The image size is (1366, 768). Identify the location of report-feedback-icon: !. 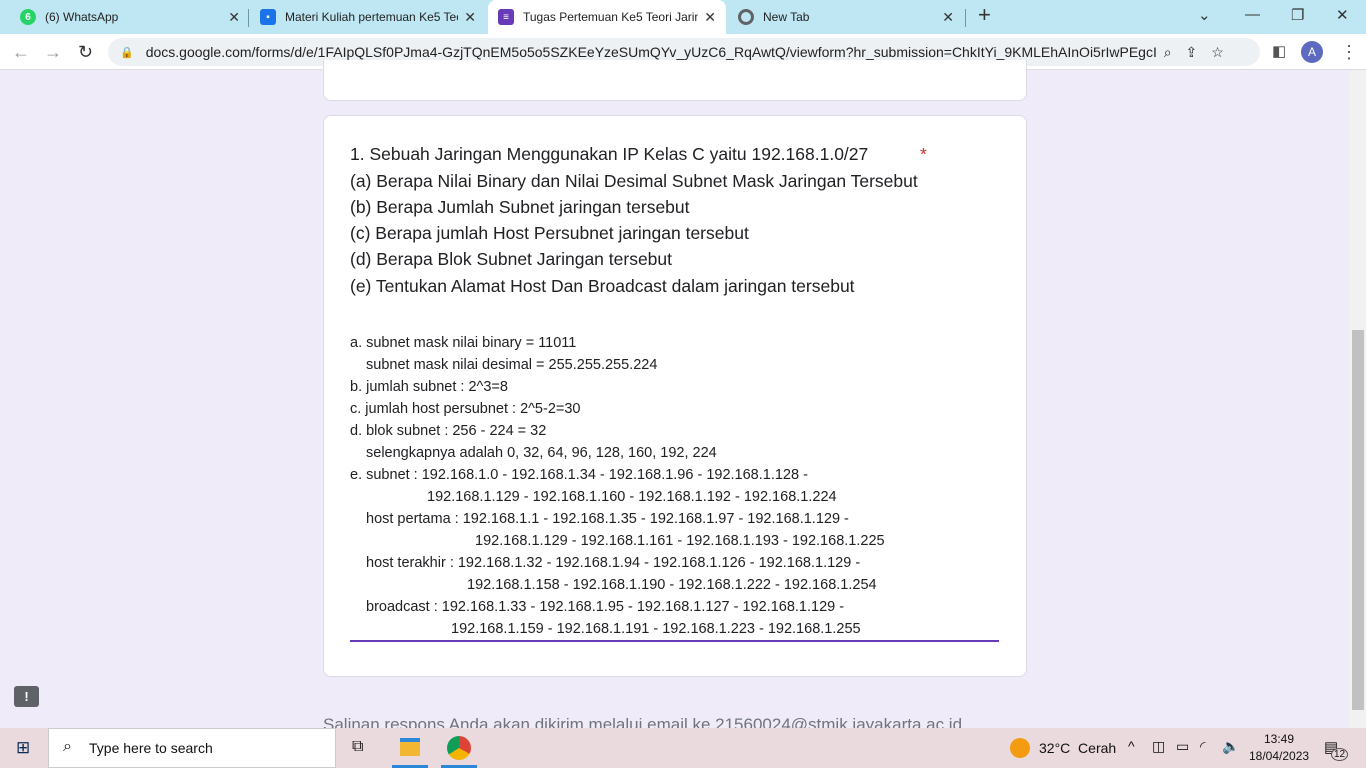
(26, 696).